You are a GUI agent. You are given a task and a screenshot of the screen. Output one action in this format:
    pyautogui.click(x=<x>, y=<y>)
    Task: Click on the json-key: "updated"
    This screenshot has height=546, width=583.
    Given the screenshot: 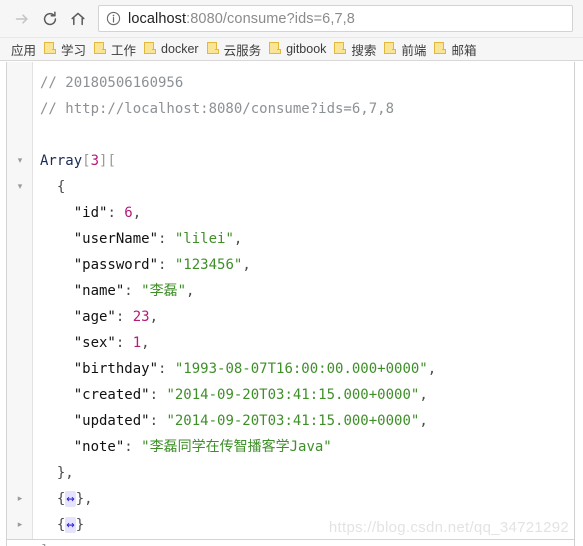 What is the action you would take?
    pyautogui.click(x=111, y=421)
    